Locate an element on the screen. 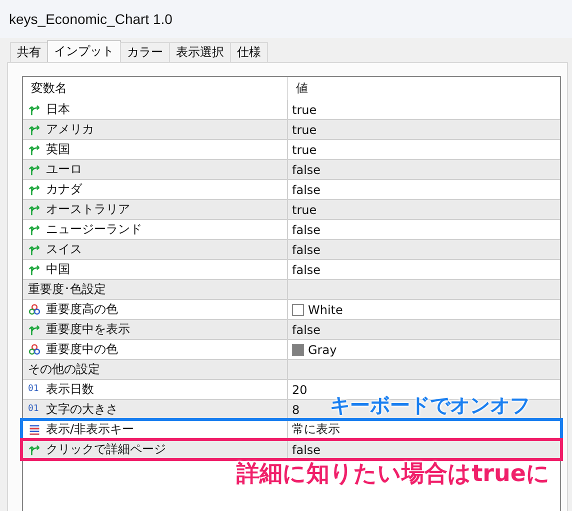 This screenshot has width=572, height=511. annotation-text: キーボードでオンオフ is located at coordinates (430, 405).